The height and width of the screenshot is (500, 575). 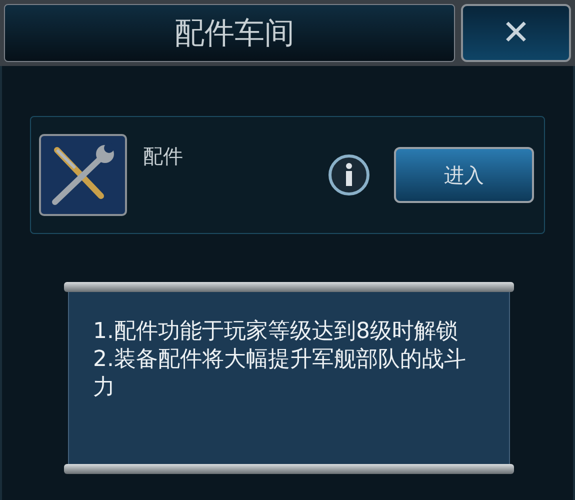 I want to click on note-text: 2.装备配件将大幅提升军舰部队的战斗力, so click(x=280, y=374).